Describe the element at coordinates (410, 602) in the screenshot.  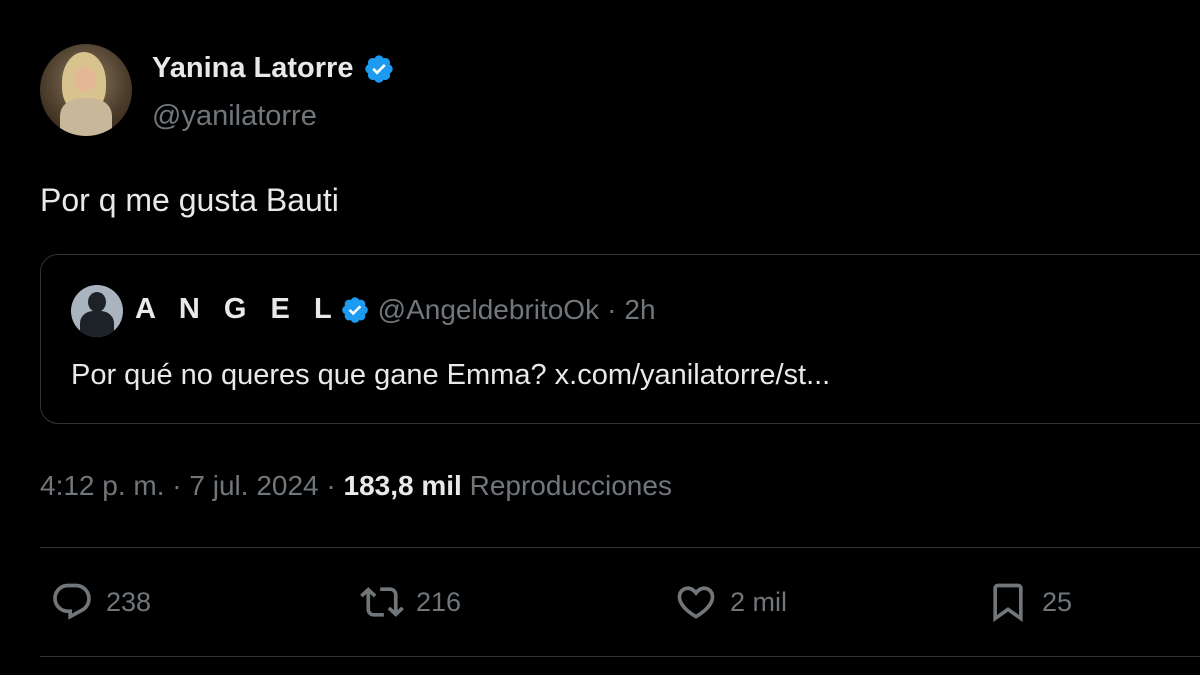
I see `repost-button: 216` at that location.